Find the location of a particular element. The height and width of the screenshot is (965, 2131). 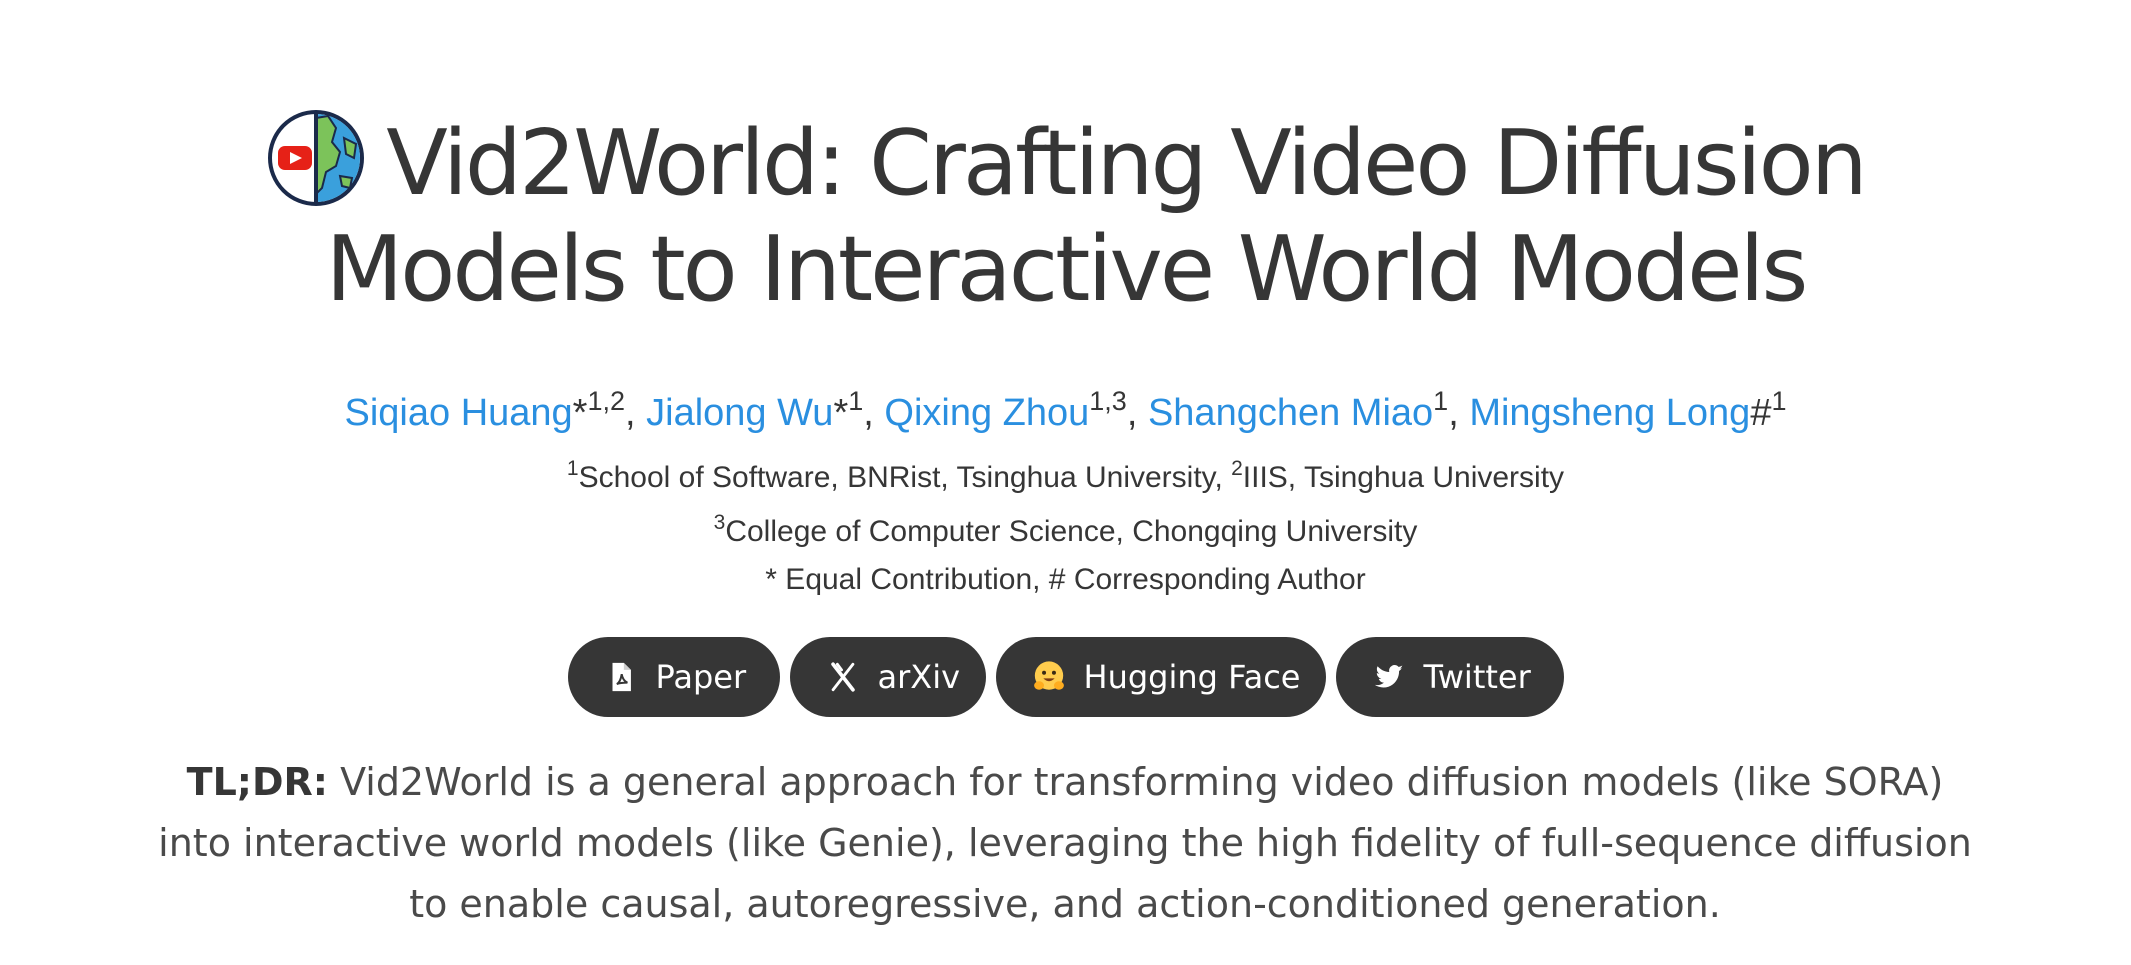

author-link-mingsheng-long: Mingsheng Long is located at coordinates (1609, 413).